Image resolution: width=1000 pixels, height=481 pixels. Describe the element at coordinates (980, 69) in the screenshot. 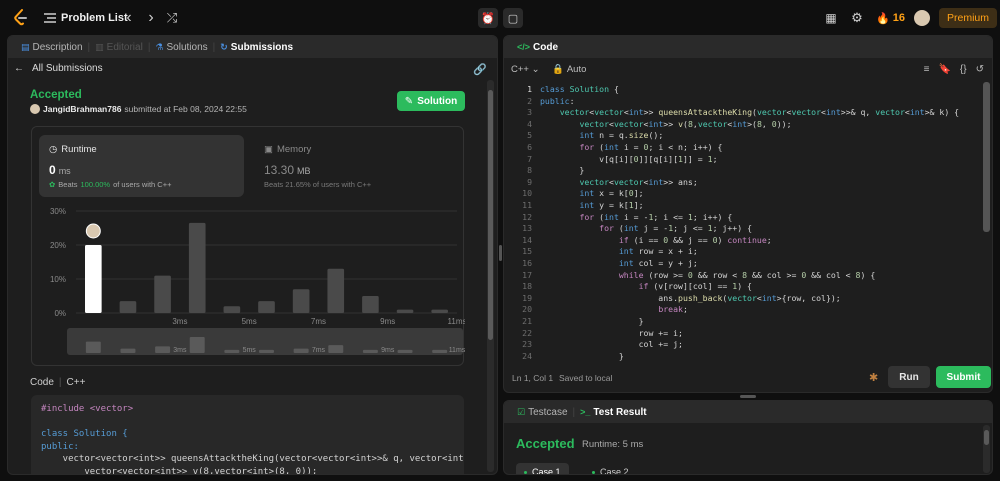

I see `reset-icon: ↺` at that location.